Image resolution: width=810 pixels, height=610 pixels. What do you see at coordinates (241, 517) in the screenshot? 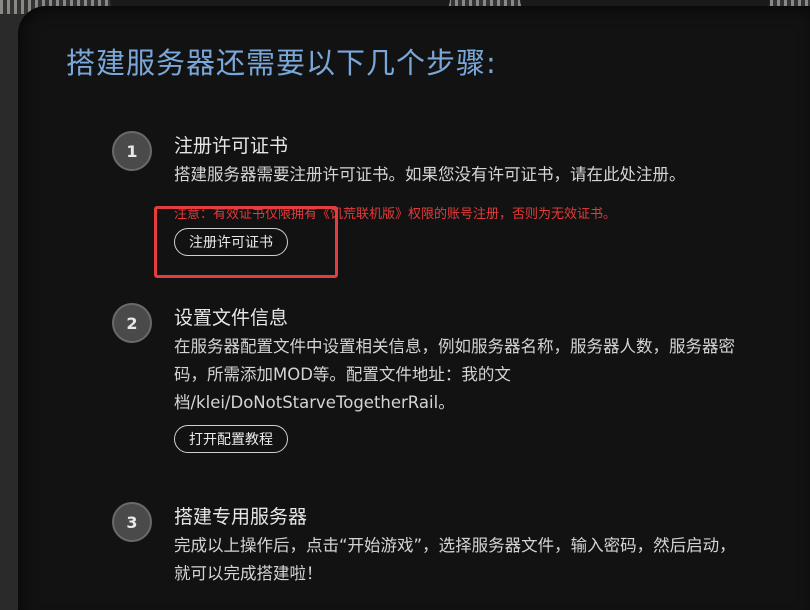
I see `step-title: 搭建专用服务器` at bounding box center [241, 517].